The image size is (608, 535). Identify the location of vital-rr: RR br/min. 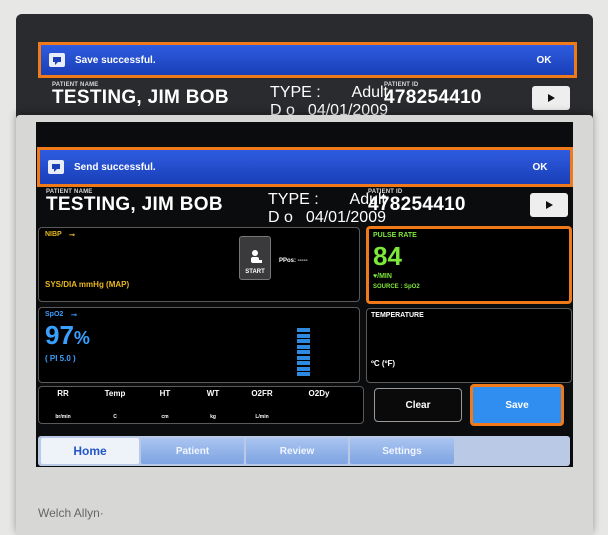
(63, 404).